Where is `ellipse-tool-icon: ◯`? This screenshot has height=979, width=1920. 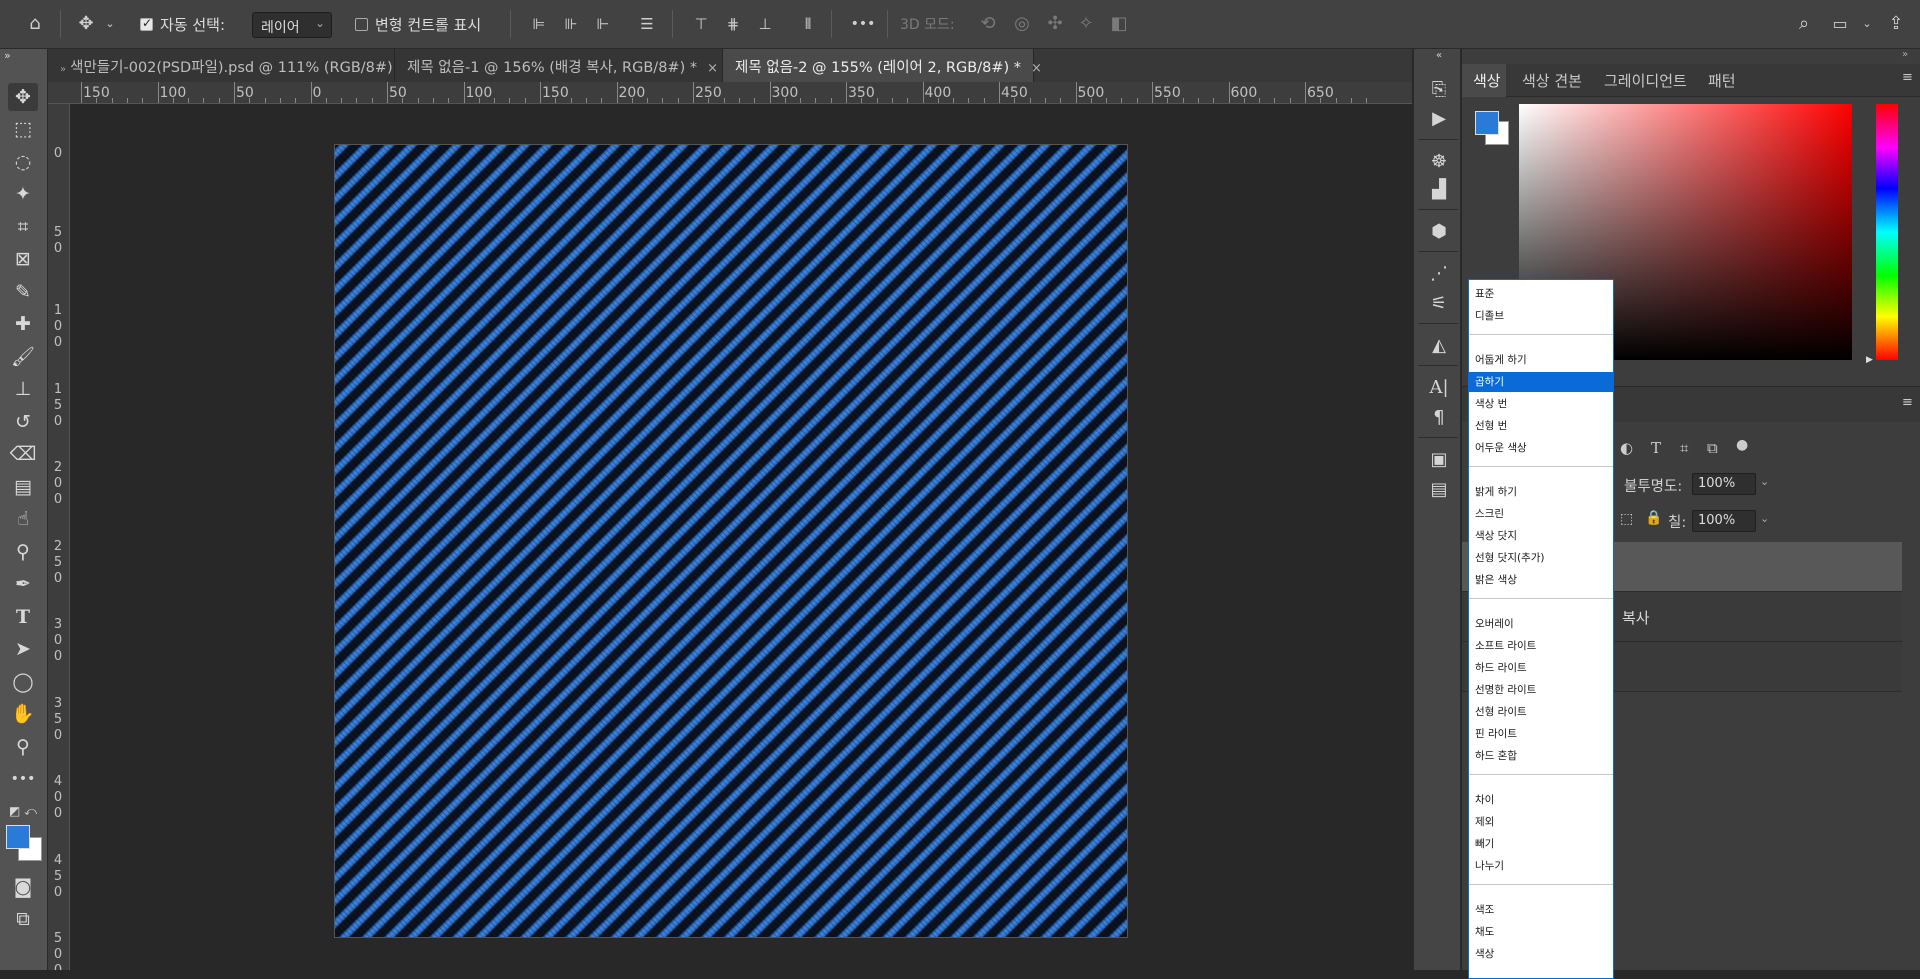 ellipse-tool-icon: ◯ is located at coordinates (23, 682).